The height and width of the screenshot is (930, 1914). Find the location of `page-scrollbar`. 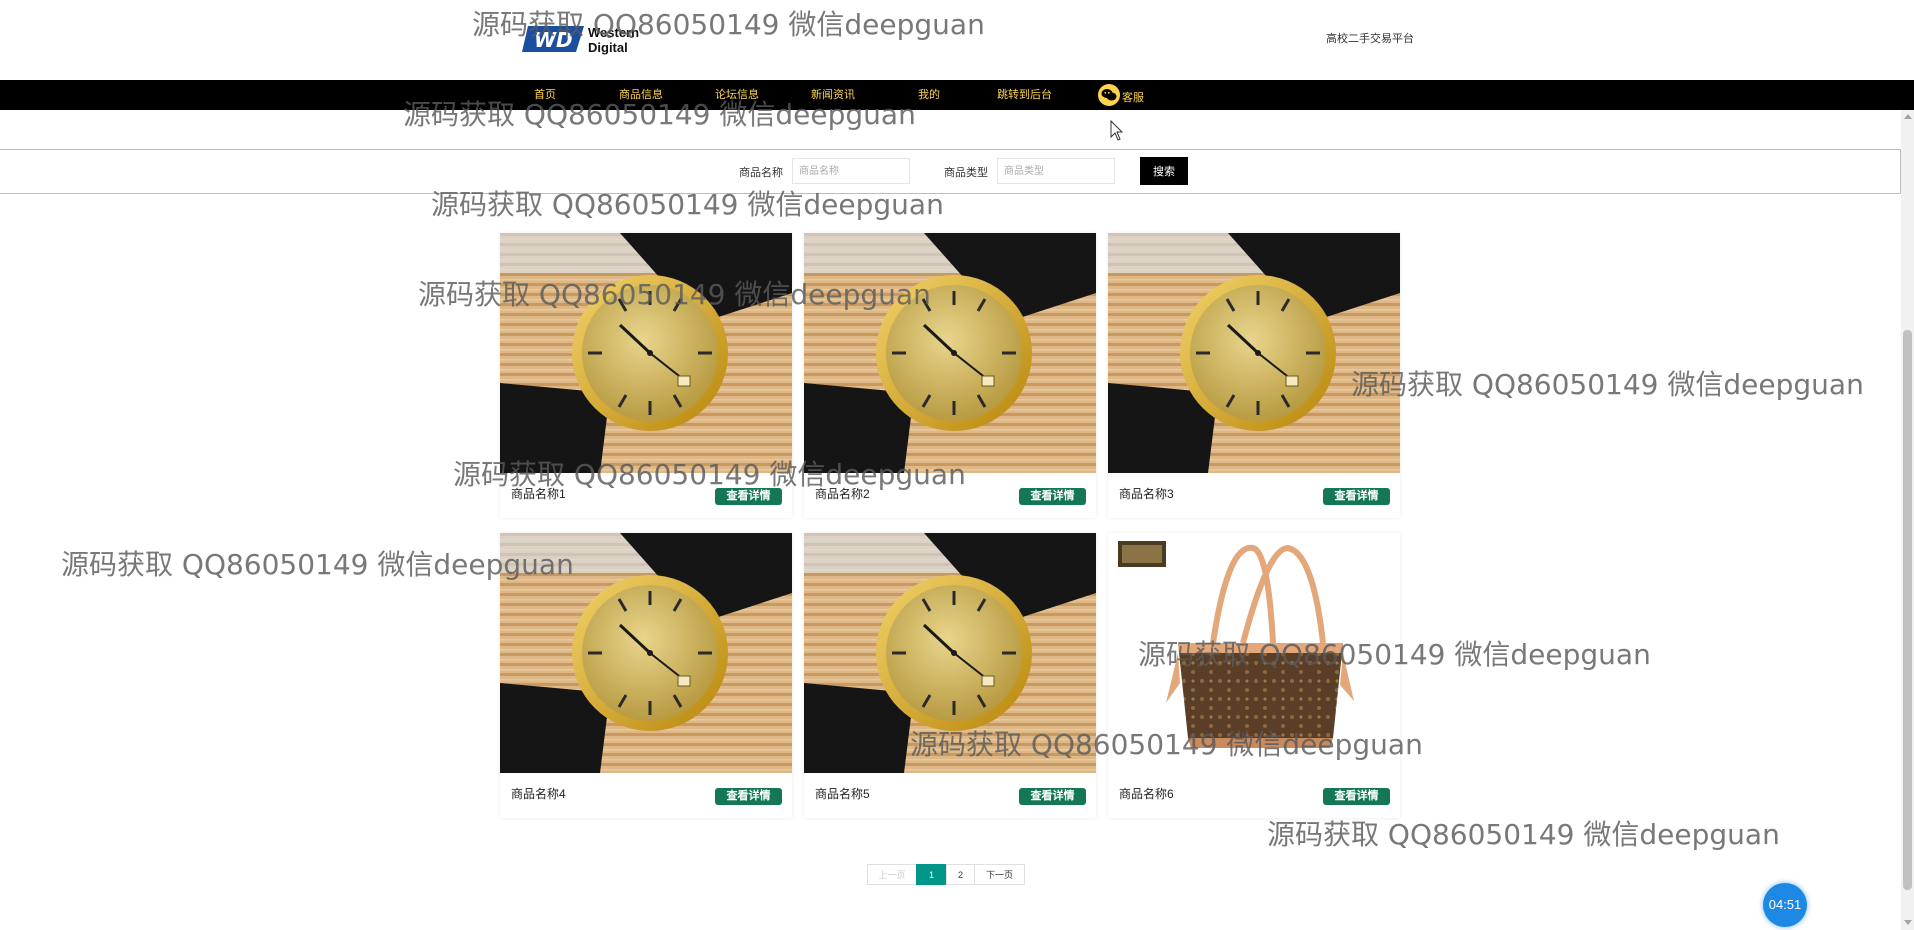

page-scrollbar is located at coordinates (1907, 520).